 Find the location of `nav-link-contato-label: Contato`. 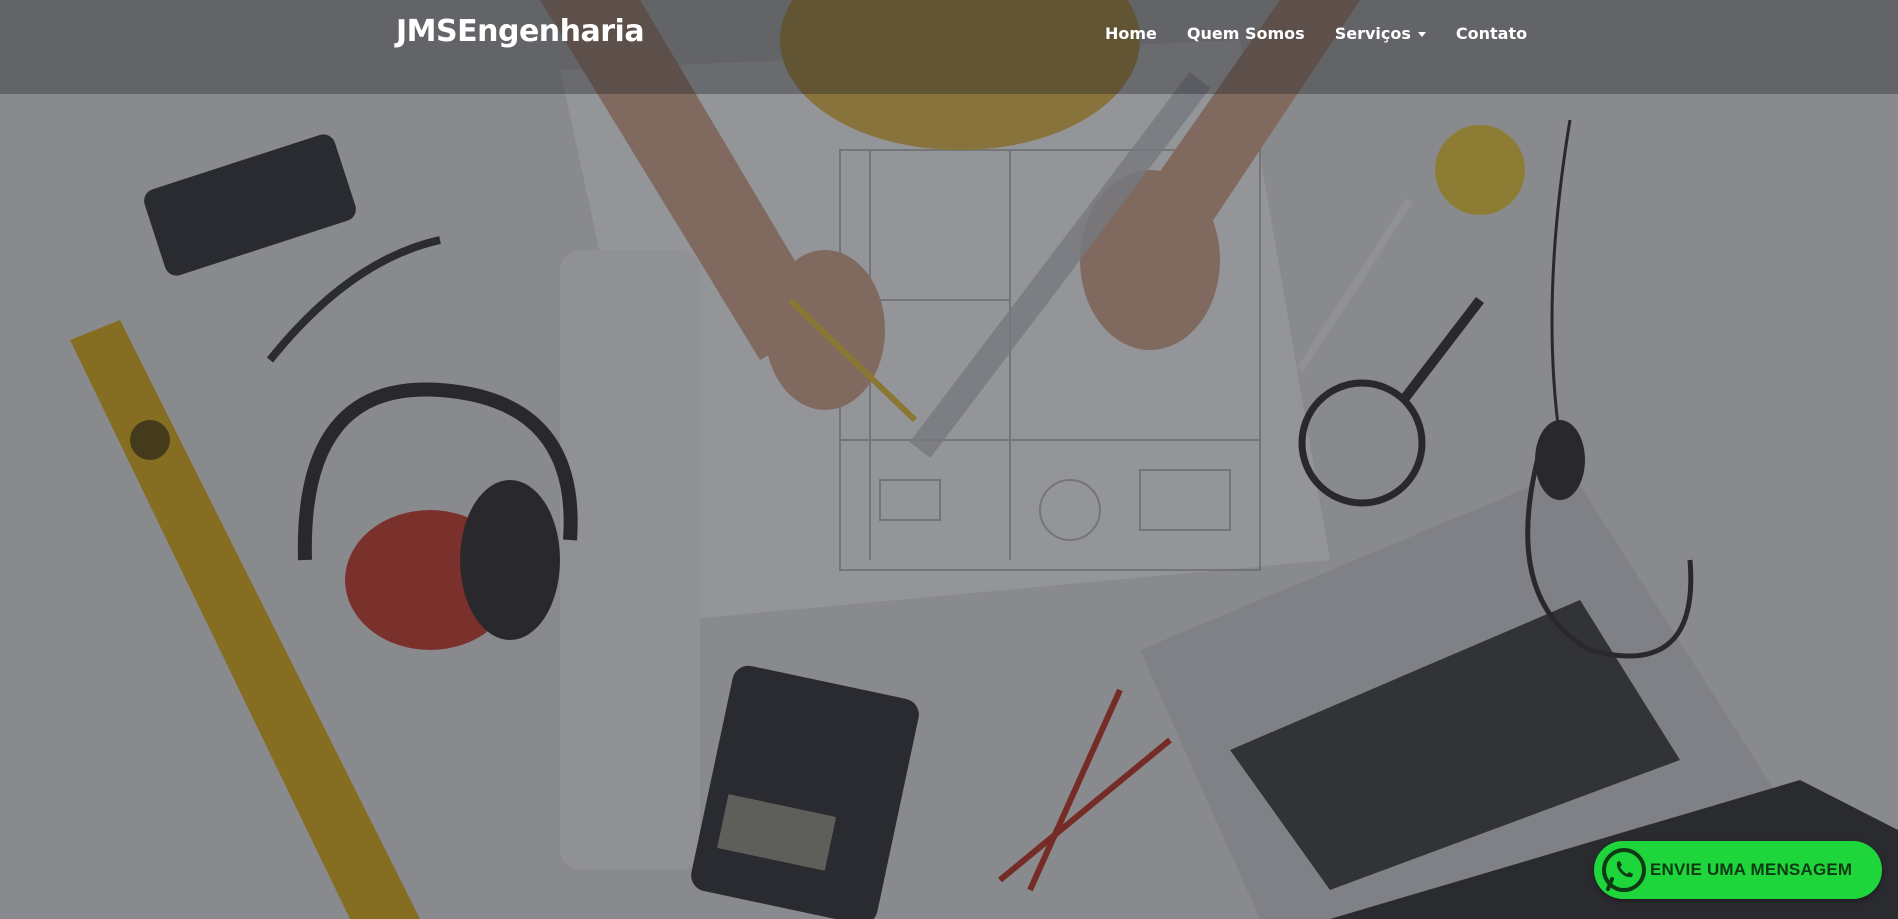

nav-link-contato-label: Contato is located at coordinates (1491, 33).